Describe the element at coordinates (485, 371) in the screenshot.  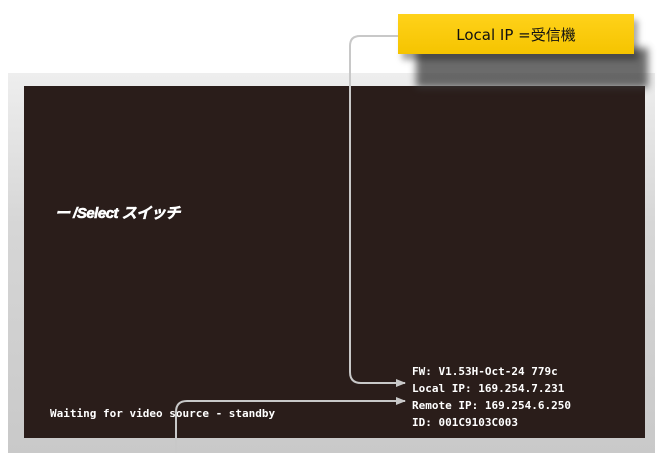
I see `firmware-version: FW: V1.53H-Oct-24 779c` at that location.